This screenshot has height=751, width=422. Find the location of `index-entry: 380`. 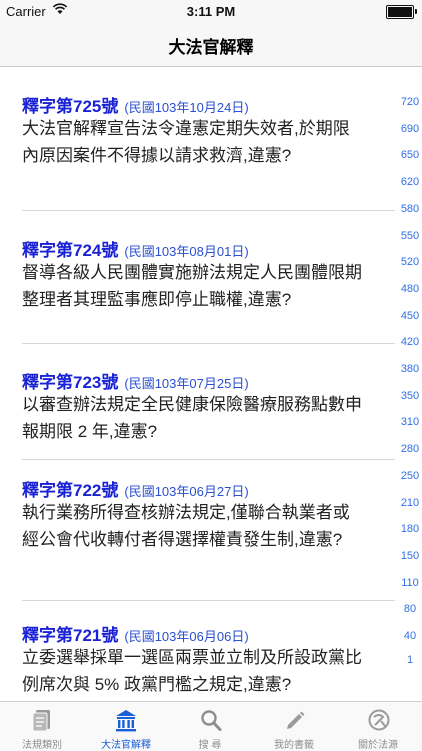

index-entry: 380 is located at coordinates (410, 369).